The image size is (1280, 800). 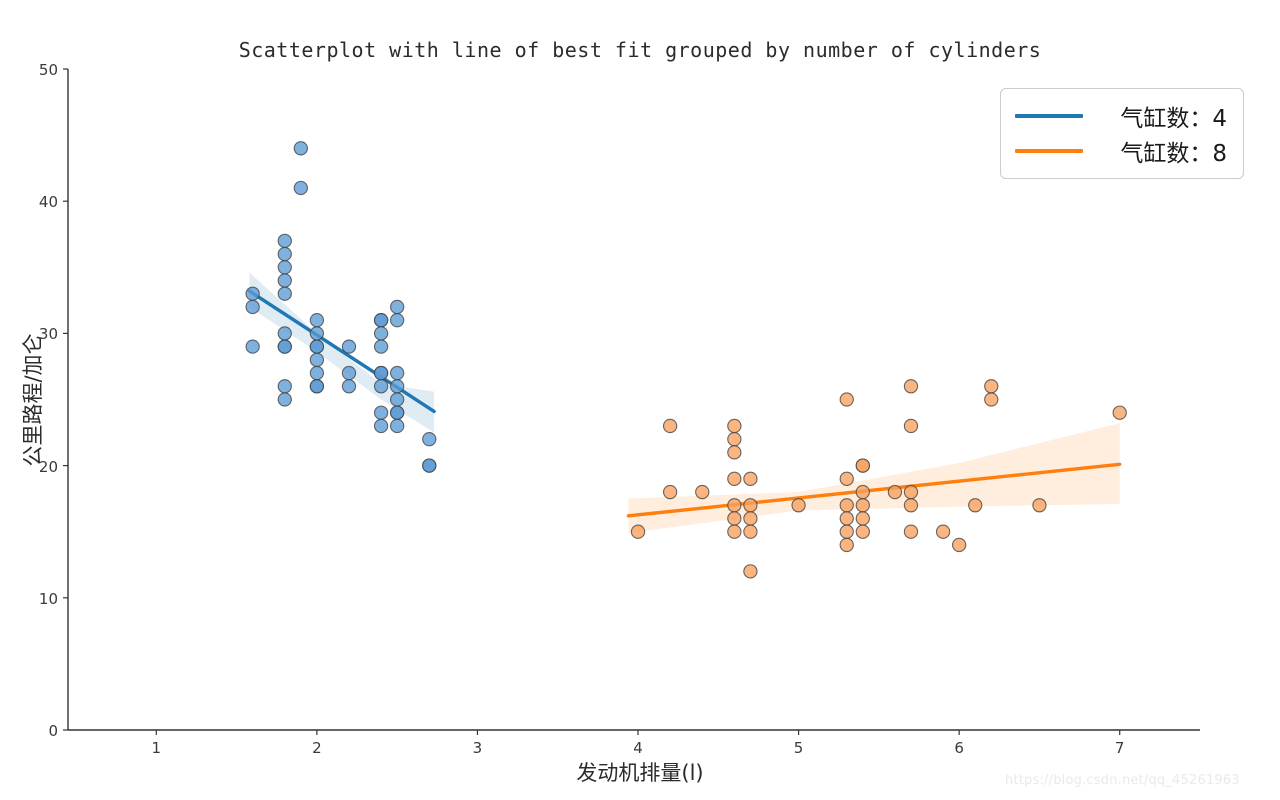 I want to click on y-tick-label: 10, so click(x=48, y=598).